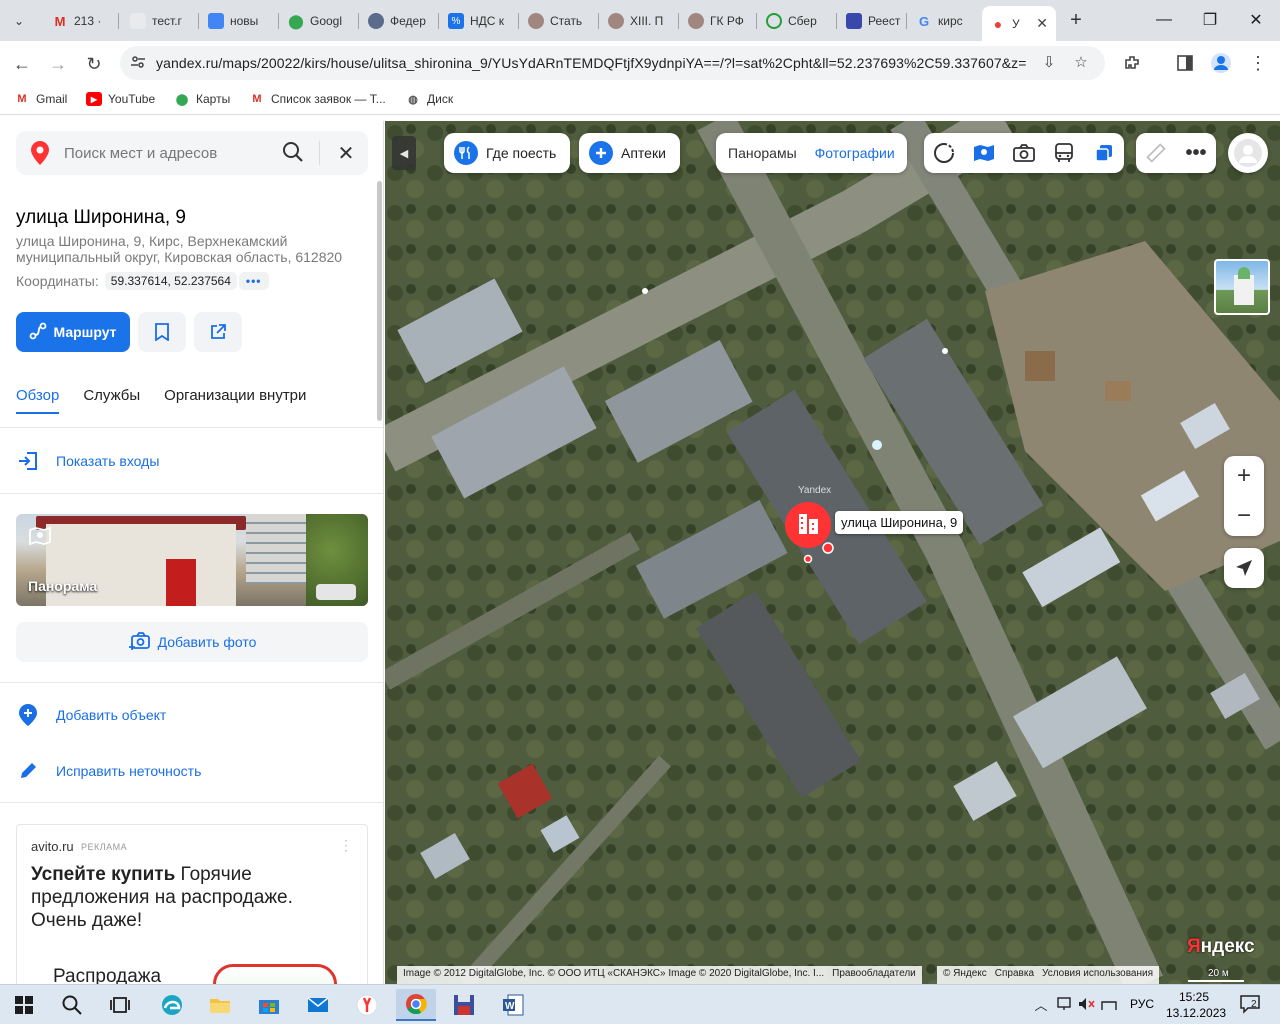  What do you see at coordinates (346, 845) in the screenshot?
I see `ad-menu-icon: ⋮` at bounding box center [346, 845].